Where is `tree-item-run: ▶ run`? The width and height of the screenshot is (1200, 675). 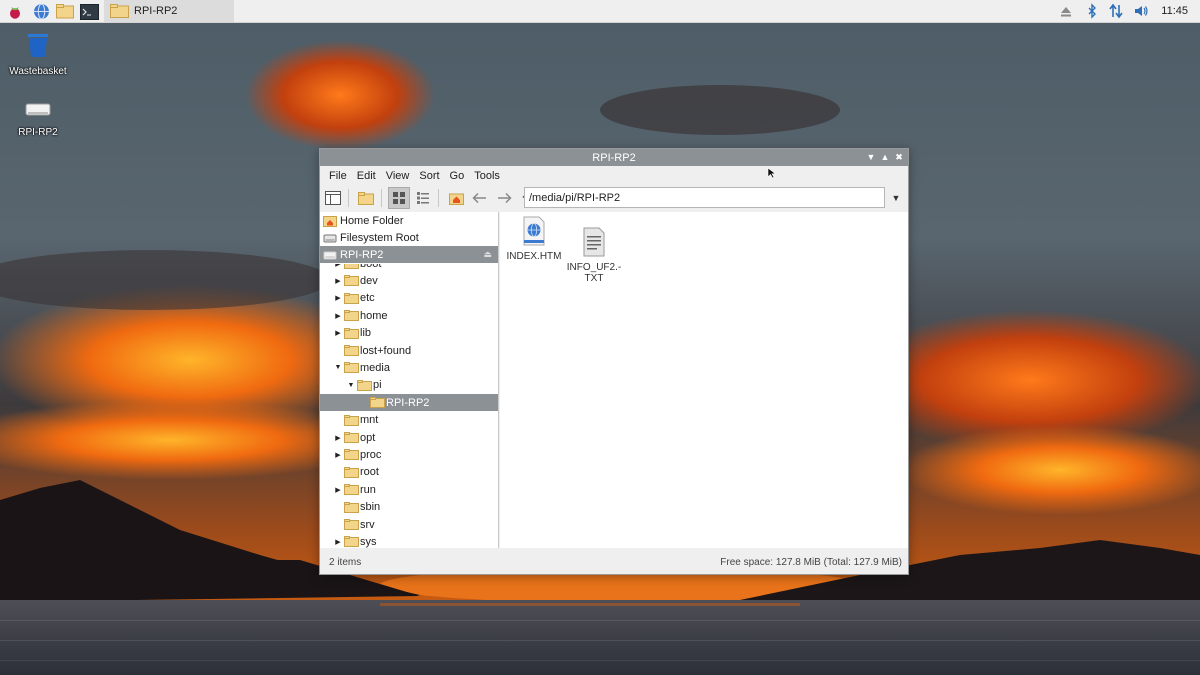
tree-item-run: ▶ run is located at coordinates (409, 489).